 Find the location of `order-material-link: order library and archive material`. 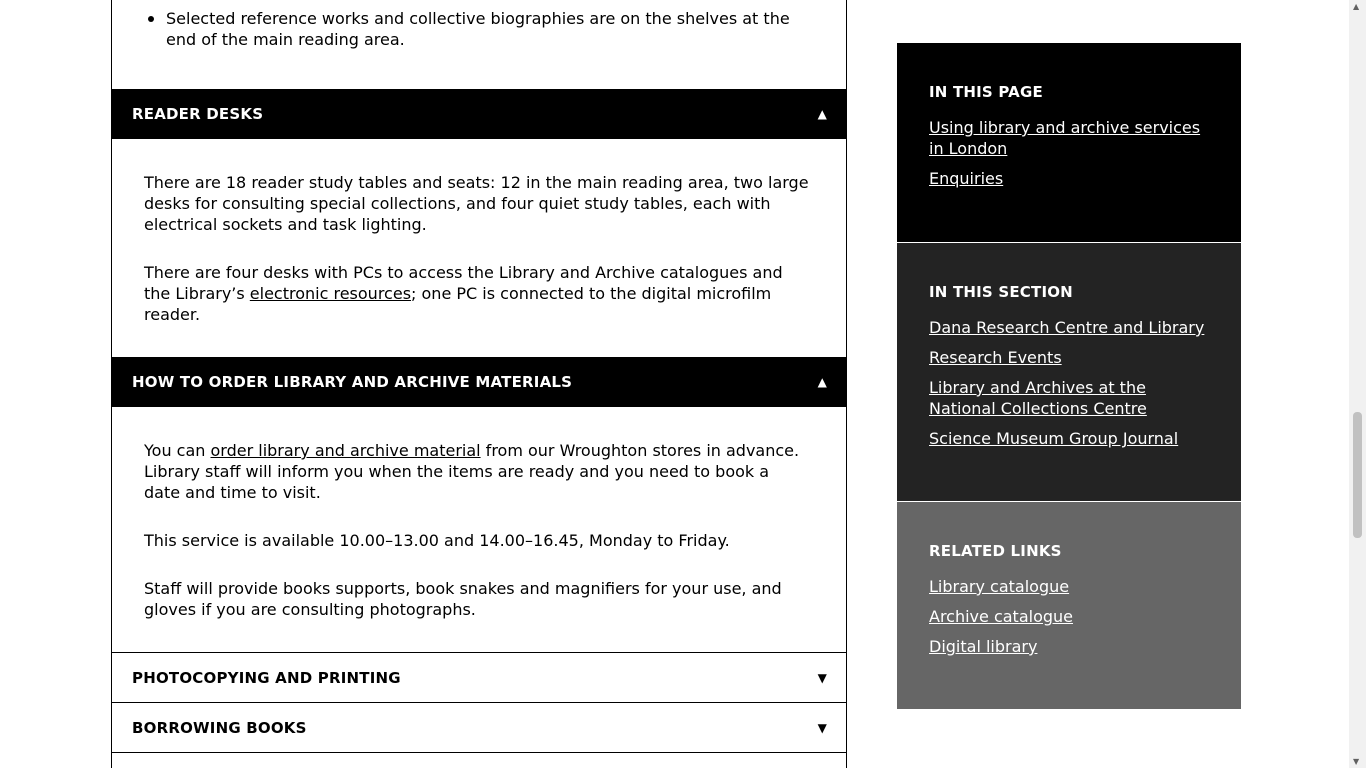

order-material-link: order library and archive material is located at coordinates (346, 450).